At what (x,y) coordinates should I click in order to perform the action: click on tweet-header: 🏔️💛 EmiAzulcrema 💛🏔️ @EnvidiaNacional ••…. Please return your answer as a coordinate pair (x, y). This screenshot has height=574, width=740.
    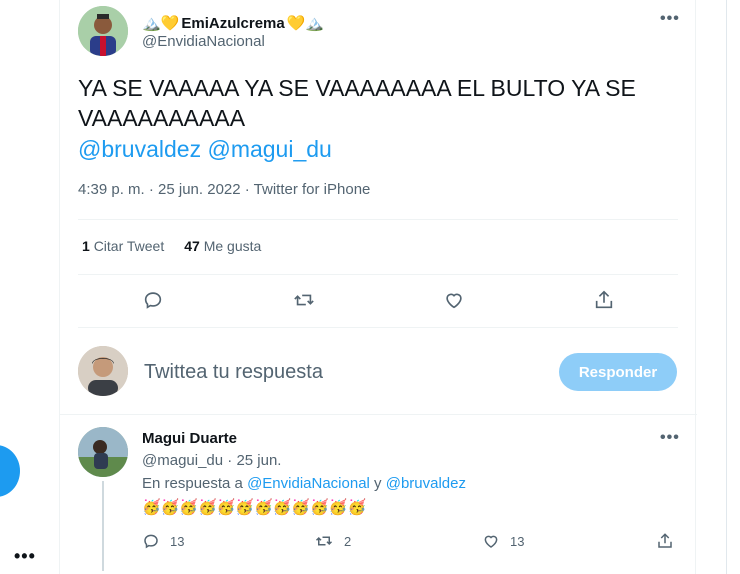
    Looking at the image, I should click on (379, 31).